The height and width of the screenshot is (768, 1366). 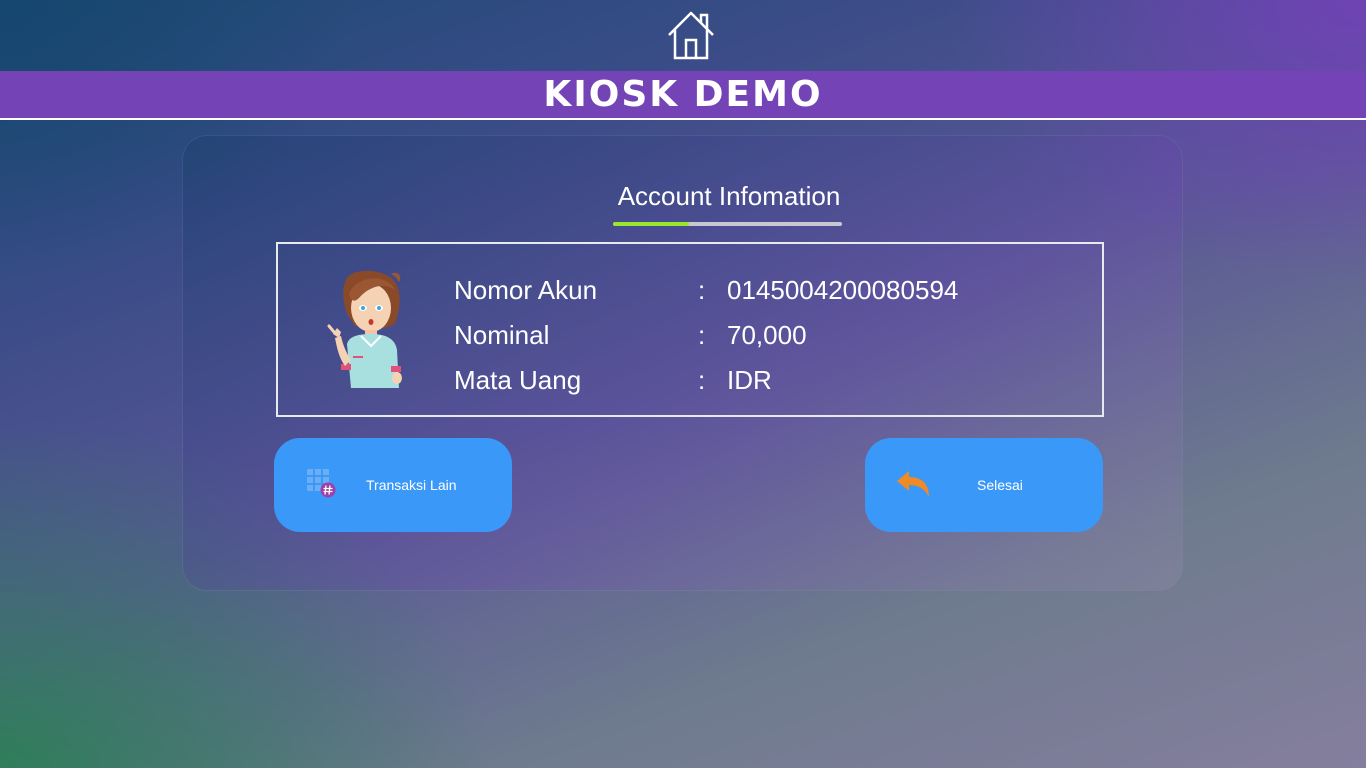 I want to click on page-title: KIOSK DEMO, so click(x=683, y=94).